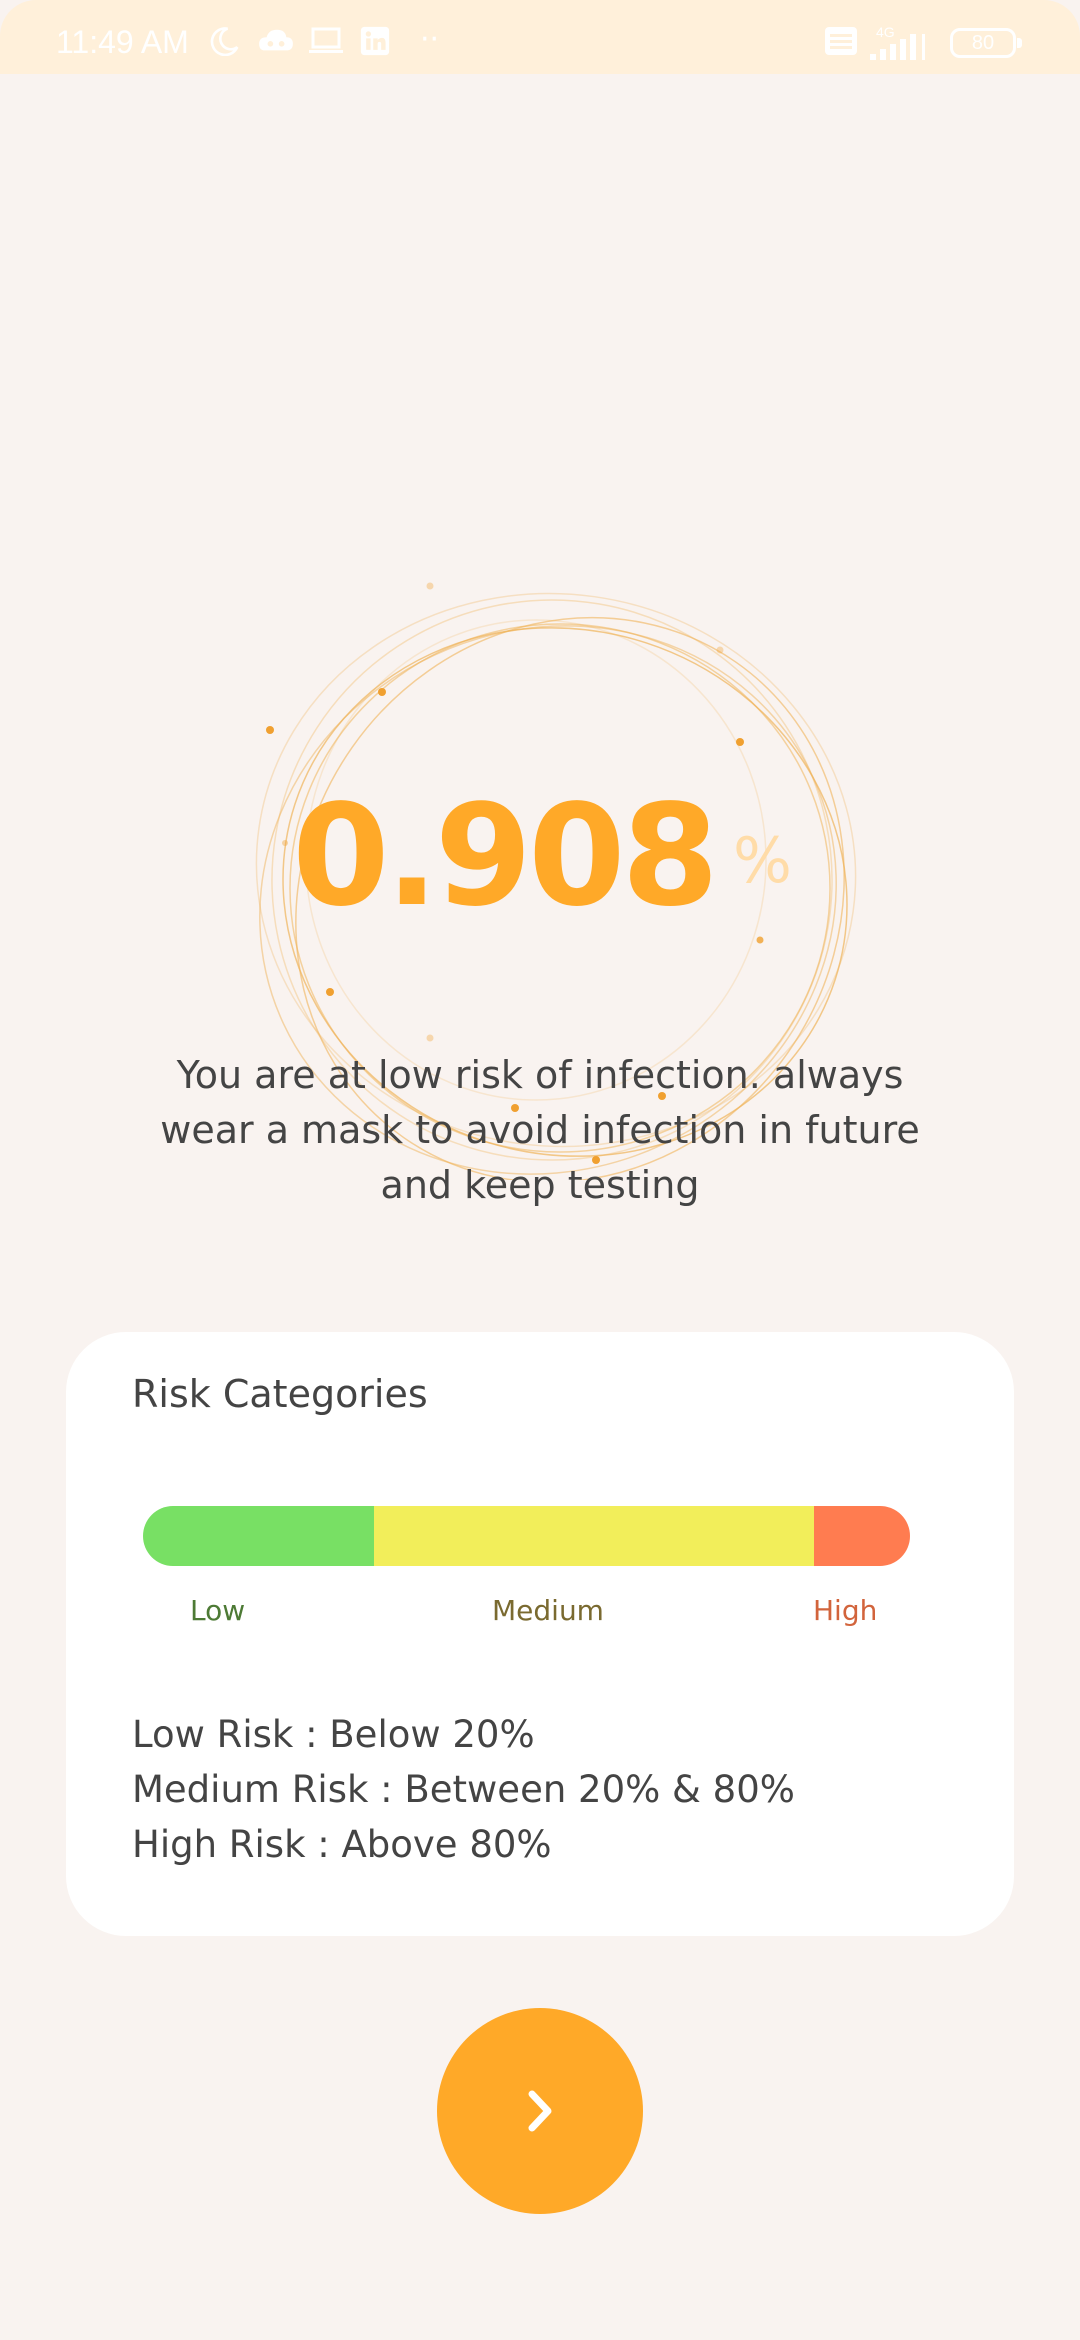  What do you see at coordinates (762, 860) in the screenshot?
I see `risk-unit: %` at bounding box center [762, 860].